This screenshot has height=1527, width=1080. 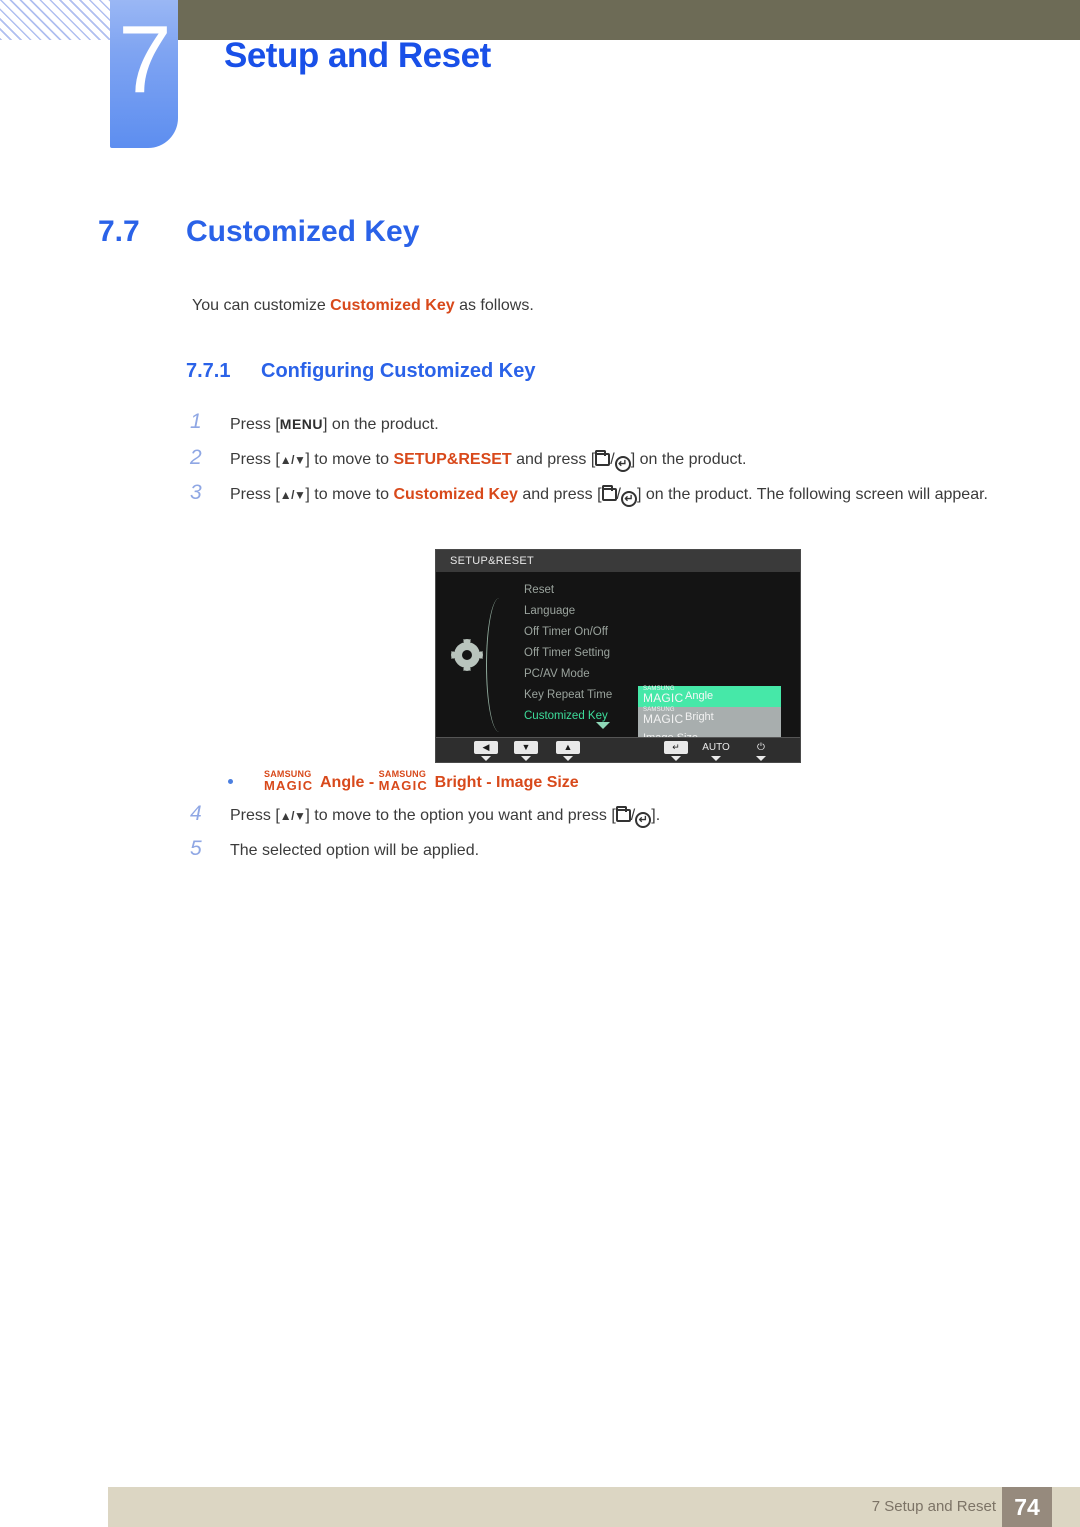 What do you see at coordinates (539, 590) in the screenshot?
I see `osd-item-label: Reset` at bounding box center [539, 590].